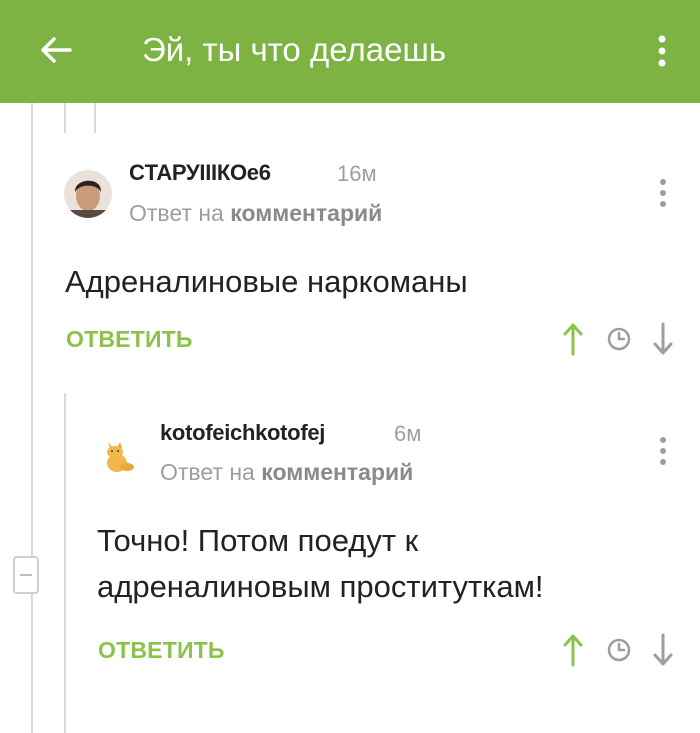 The width and height of the screenshot is (700, 733). I want to click on comment-time: 16м, so click(357, 173).